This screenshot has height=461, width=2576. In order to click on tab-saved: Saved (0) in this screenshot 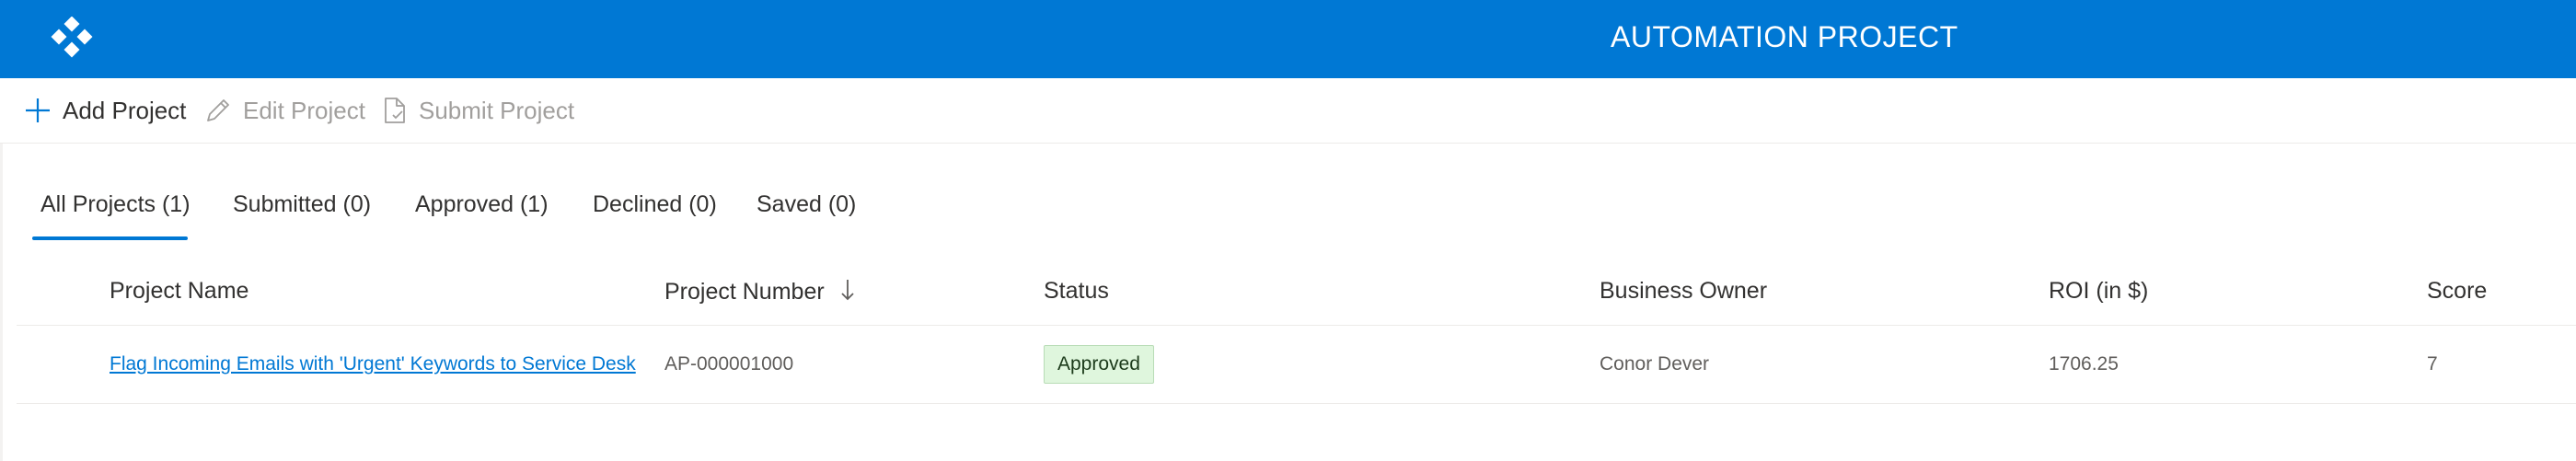, I will do `click(806, 204)`.